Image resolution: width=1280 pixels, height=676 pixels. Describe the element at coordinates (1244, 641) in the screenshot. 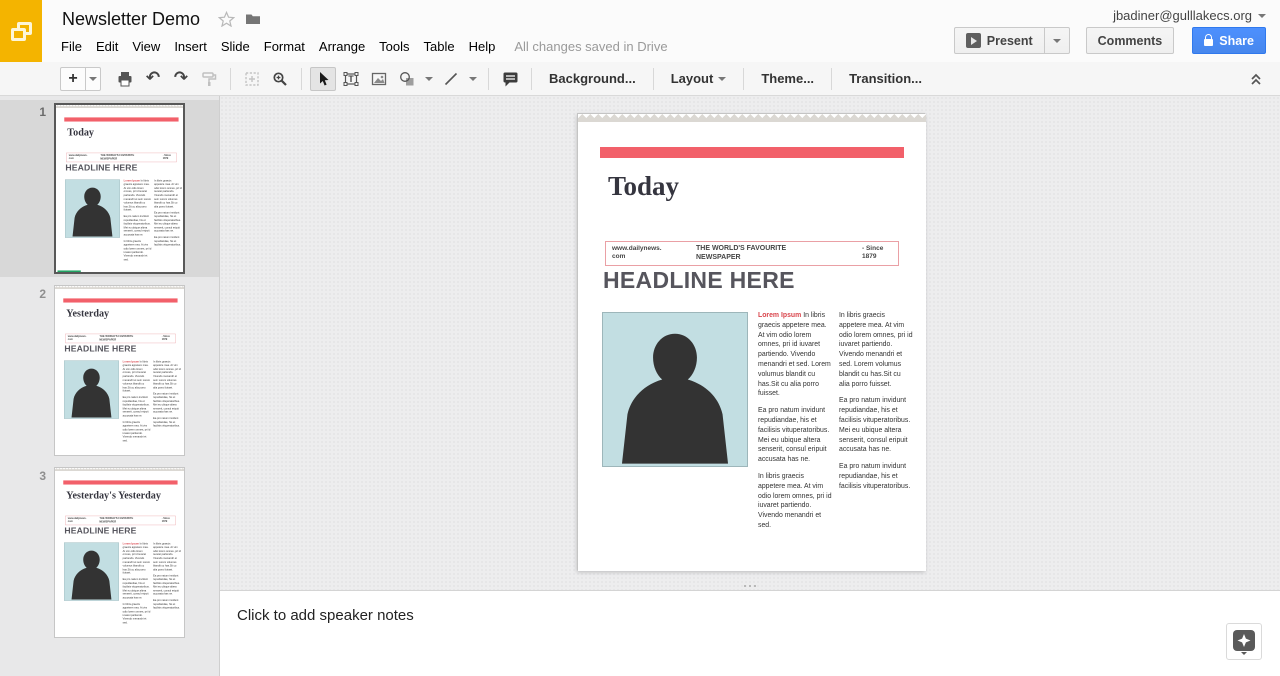

I see `explore-button` at that location.